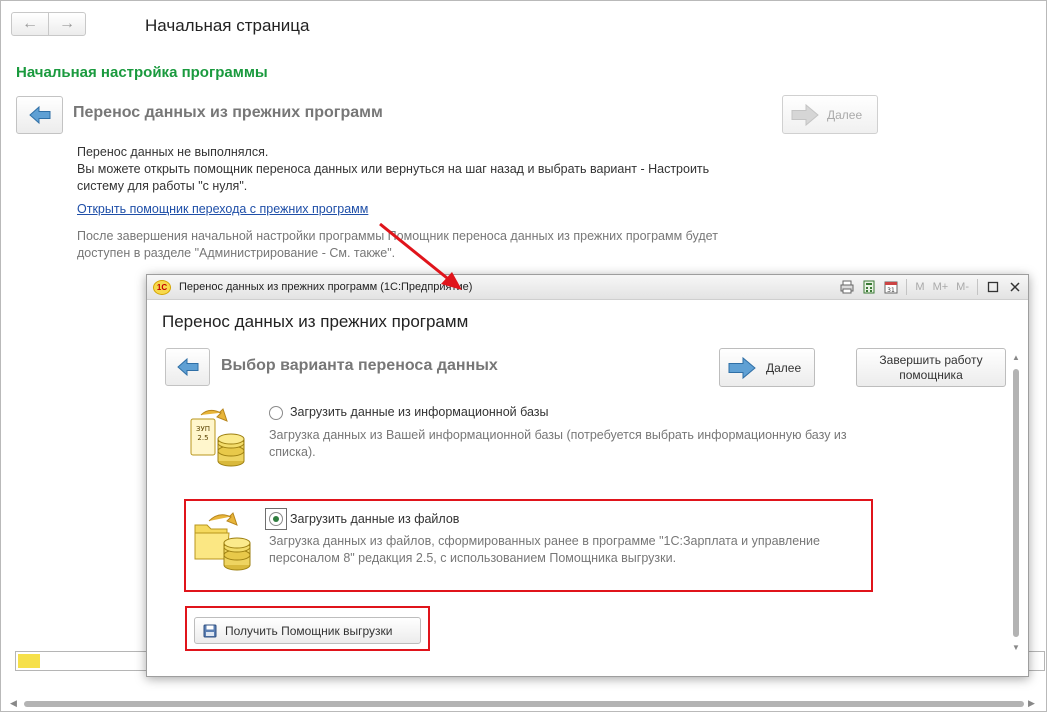 The height and width of the screenshot is (712, 1047). I want to click on dialog-back-button, so click(187, 367).